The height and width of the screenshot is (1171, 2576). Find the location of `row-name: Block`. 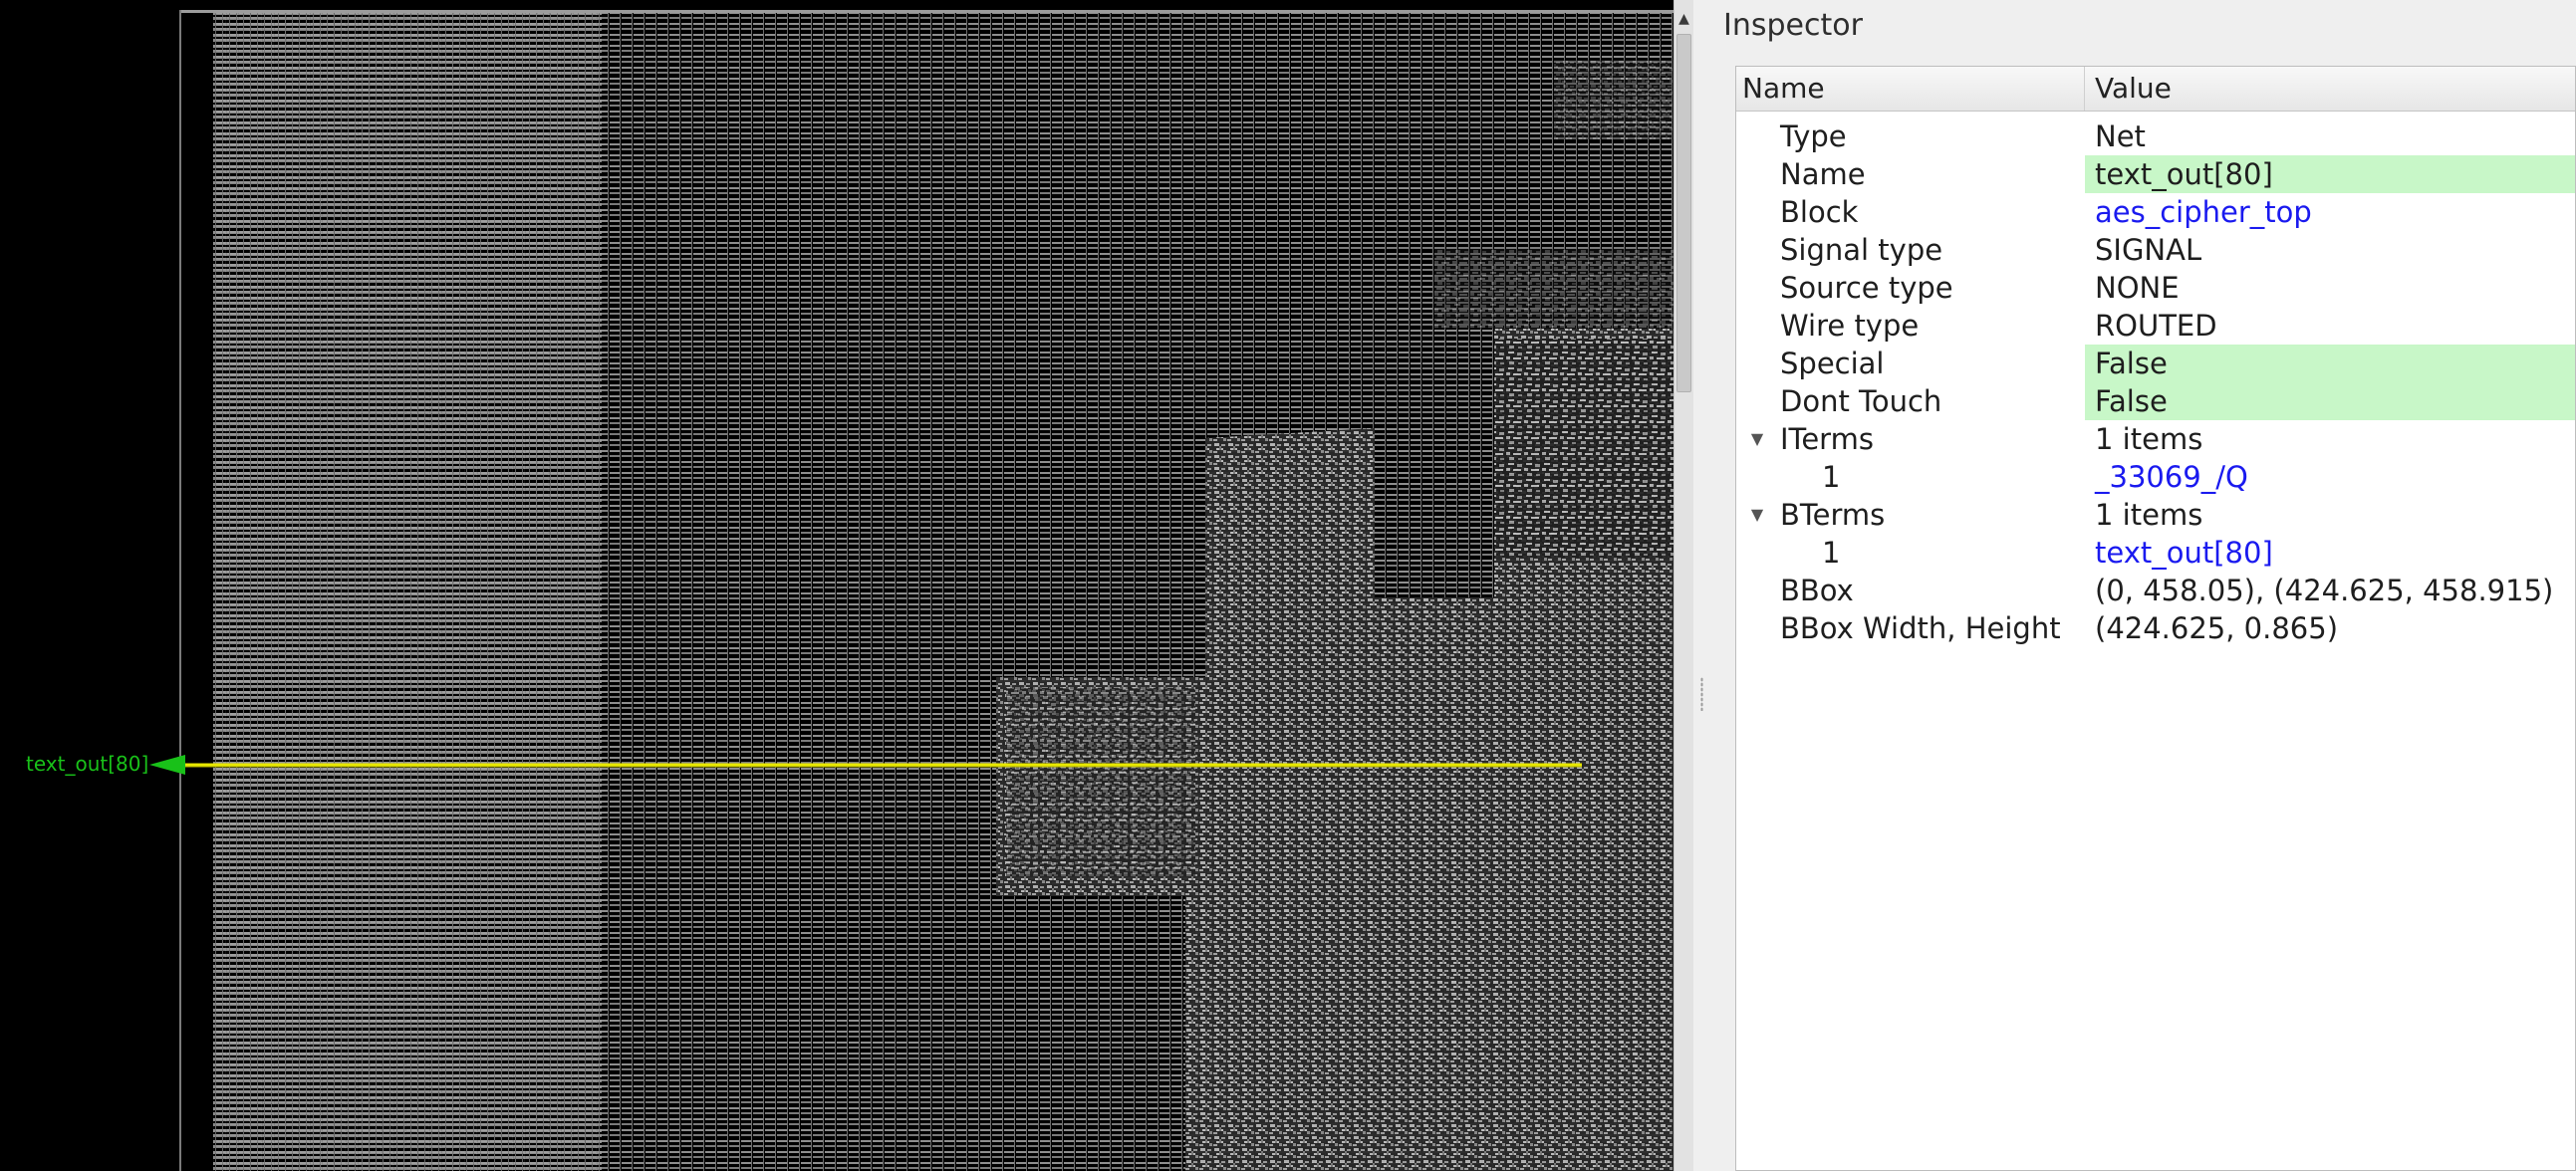

row-name: Block is located at coordinates (1819, 212).